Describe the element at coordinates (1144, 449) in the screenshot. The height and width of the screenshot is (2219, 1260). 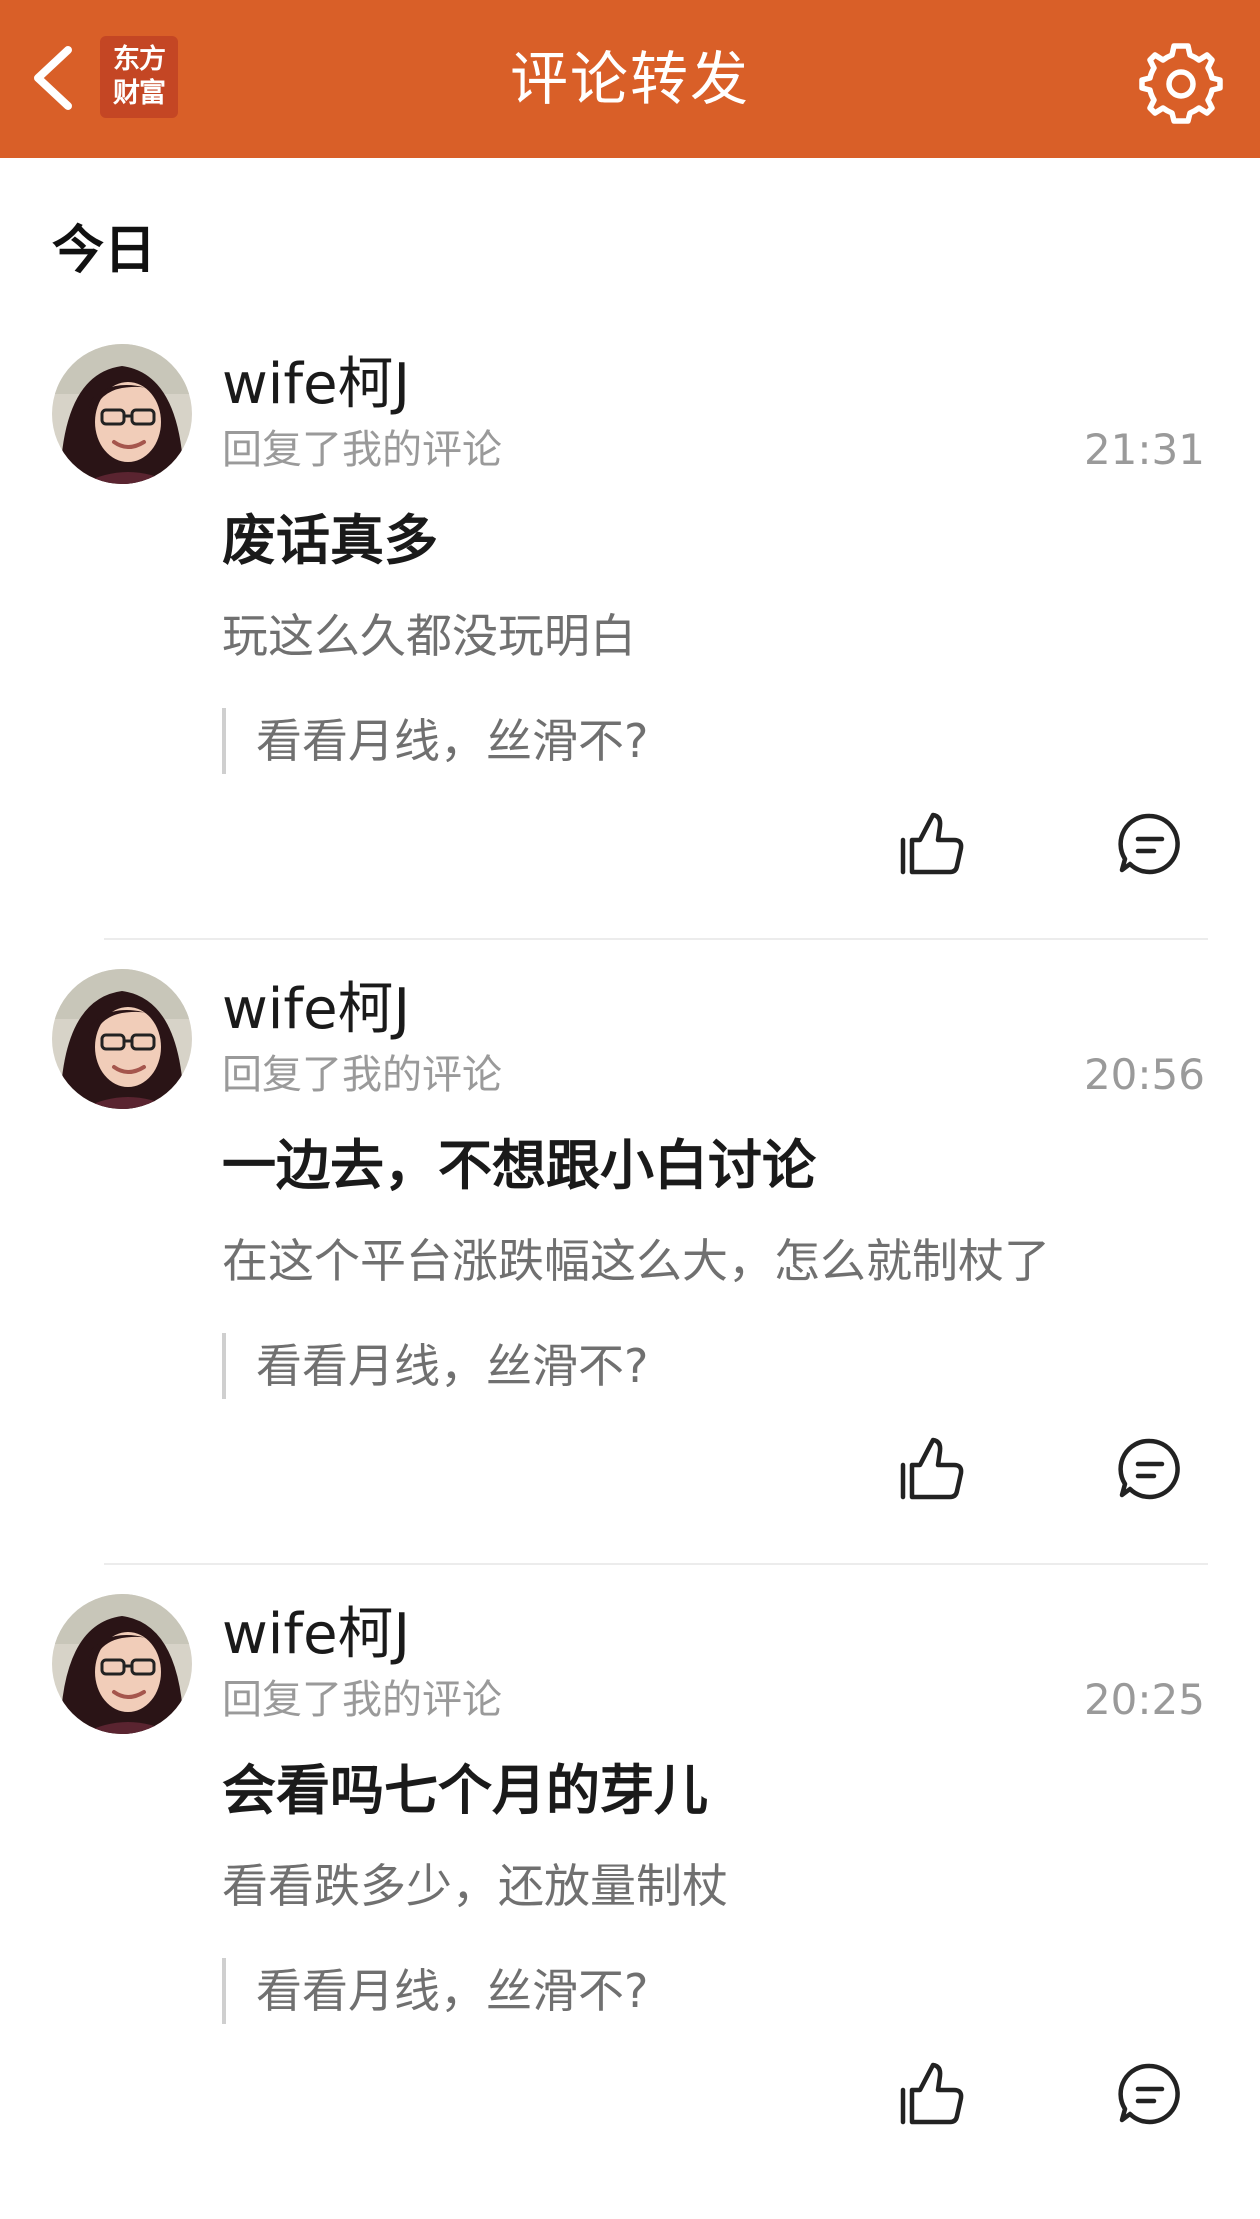
I see `timestamp: 21:31` at that location.